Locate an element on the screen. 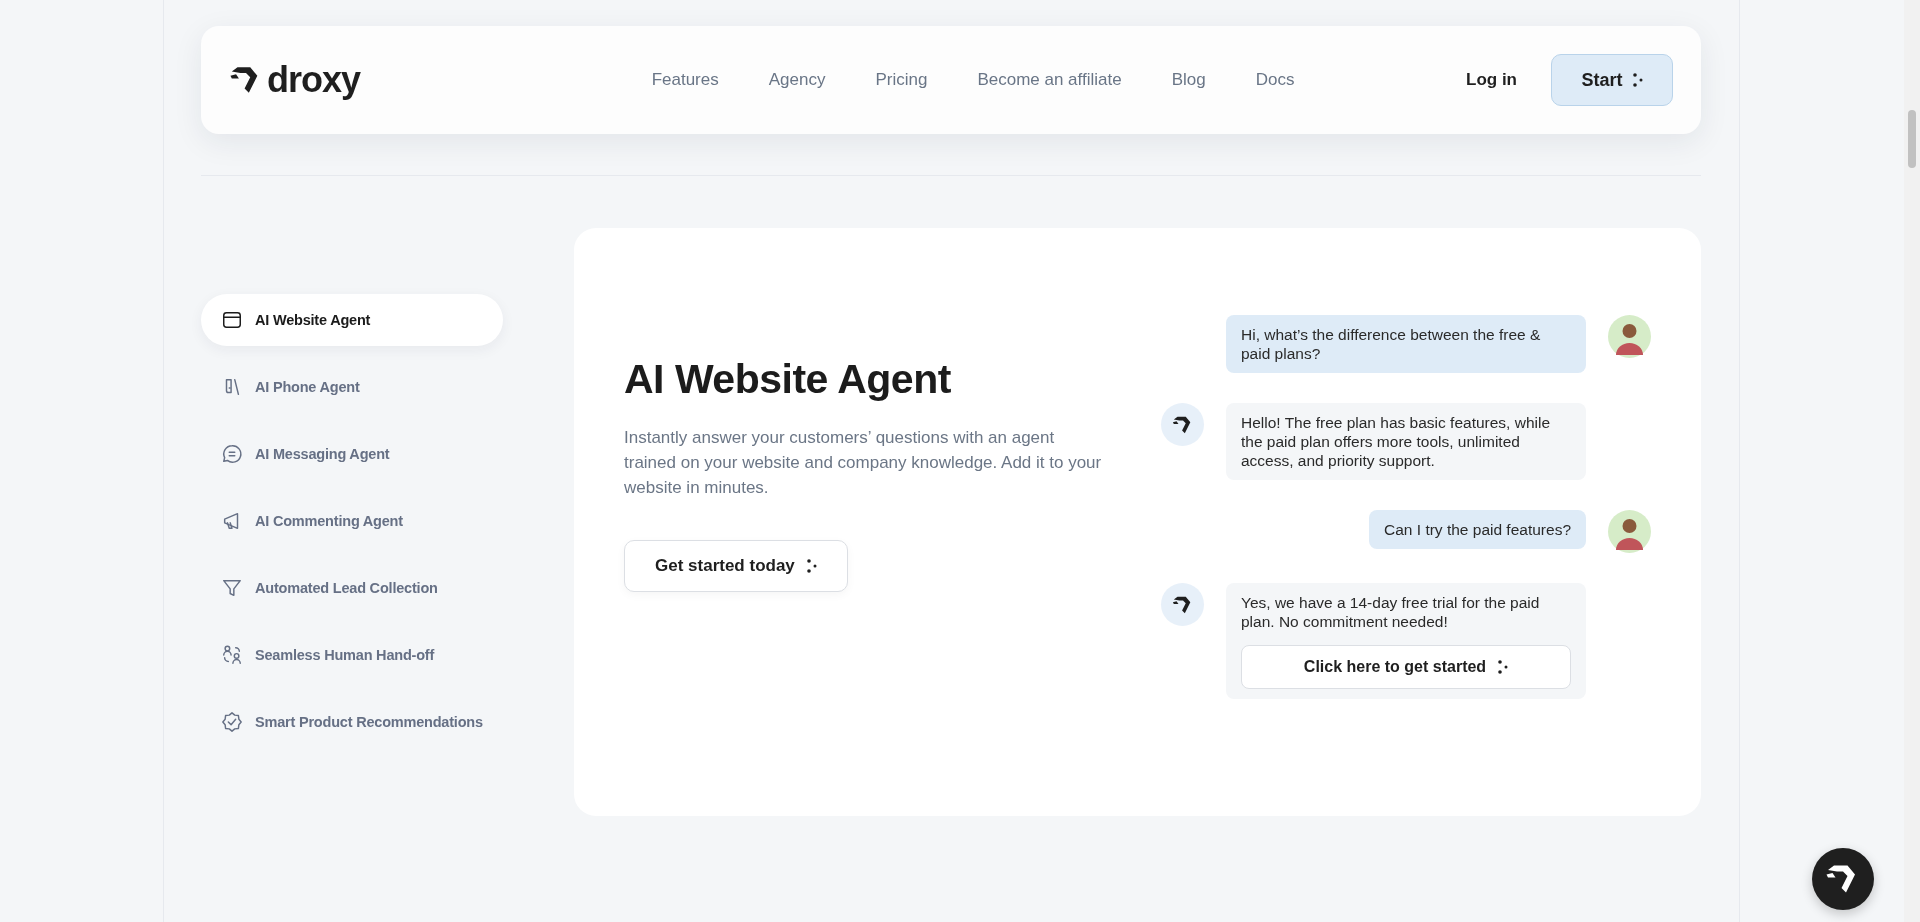  user-message: Can I try the paid features? is located at coordinates (1477, 529).